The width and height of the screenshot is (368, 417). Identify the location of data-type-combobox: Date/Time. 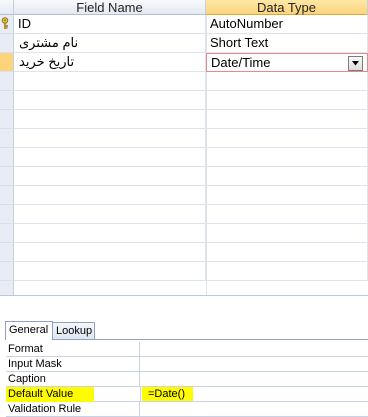
(287, 62).